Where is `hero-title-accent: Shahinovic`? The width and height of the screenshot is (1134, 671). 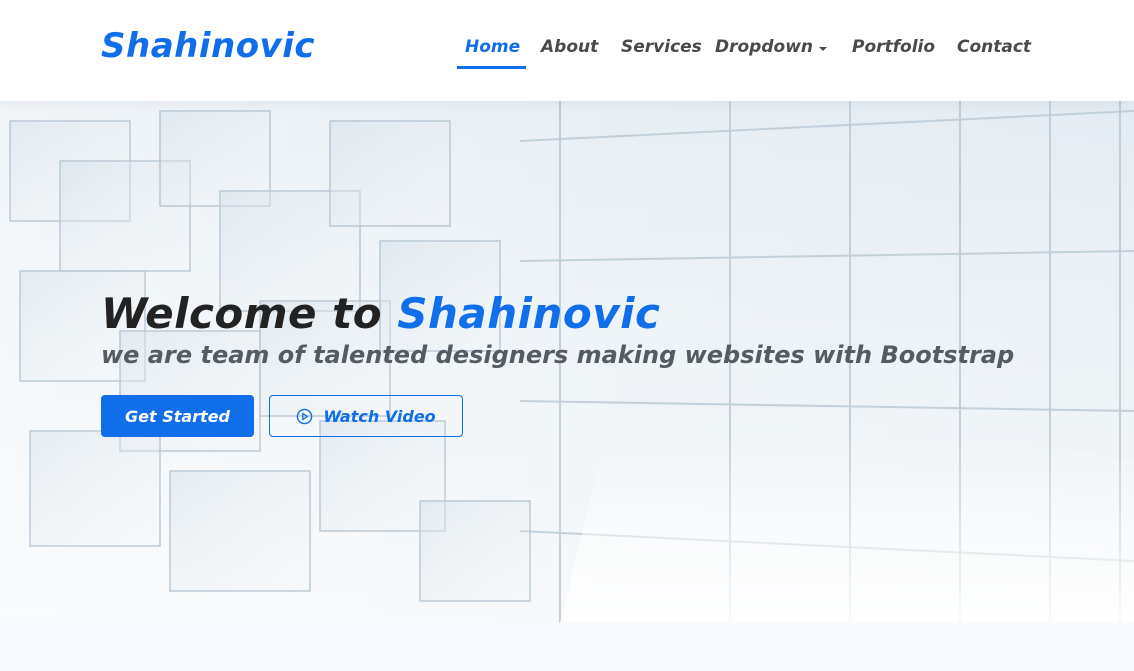 hero-title-accent: Shahinovic is located at coordinates (529, 313).